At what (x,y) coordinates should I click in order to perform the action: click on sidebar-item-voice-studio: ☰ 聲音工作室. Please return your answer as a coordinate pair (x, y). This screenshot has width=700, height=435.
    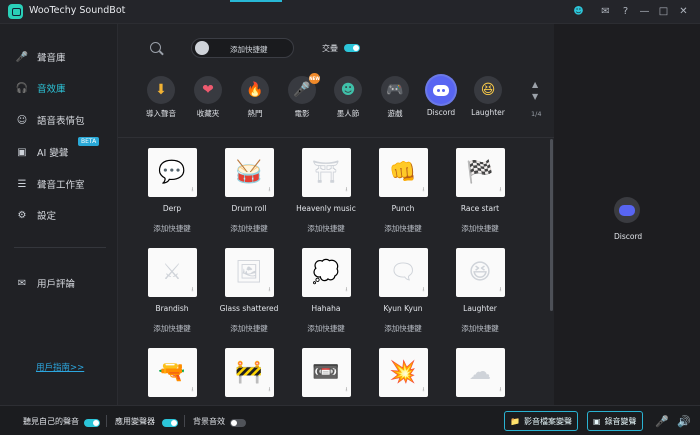
    Looking at the image, I should click on (50, 184).